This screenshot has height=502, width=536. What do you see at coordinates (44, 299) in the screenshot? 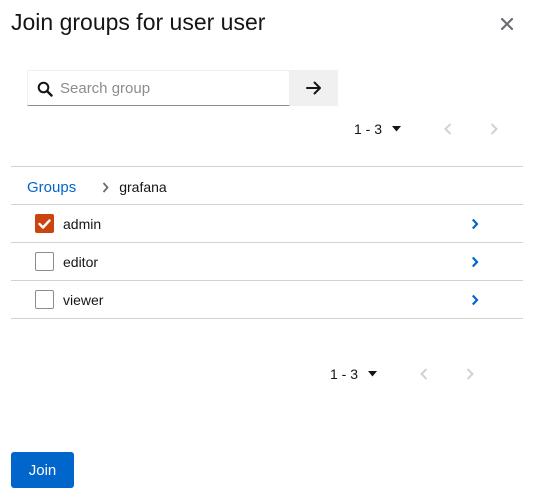
I see `group-checkbox-viewer` at bounding box center [44, 299].